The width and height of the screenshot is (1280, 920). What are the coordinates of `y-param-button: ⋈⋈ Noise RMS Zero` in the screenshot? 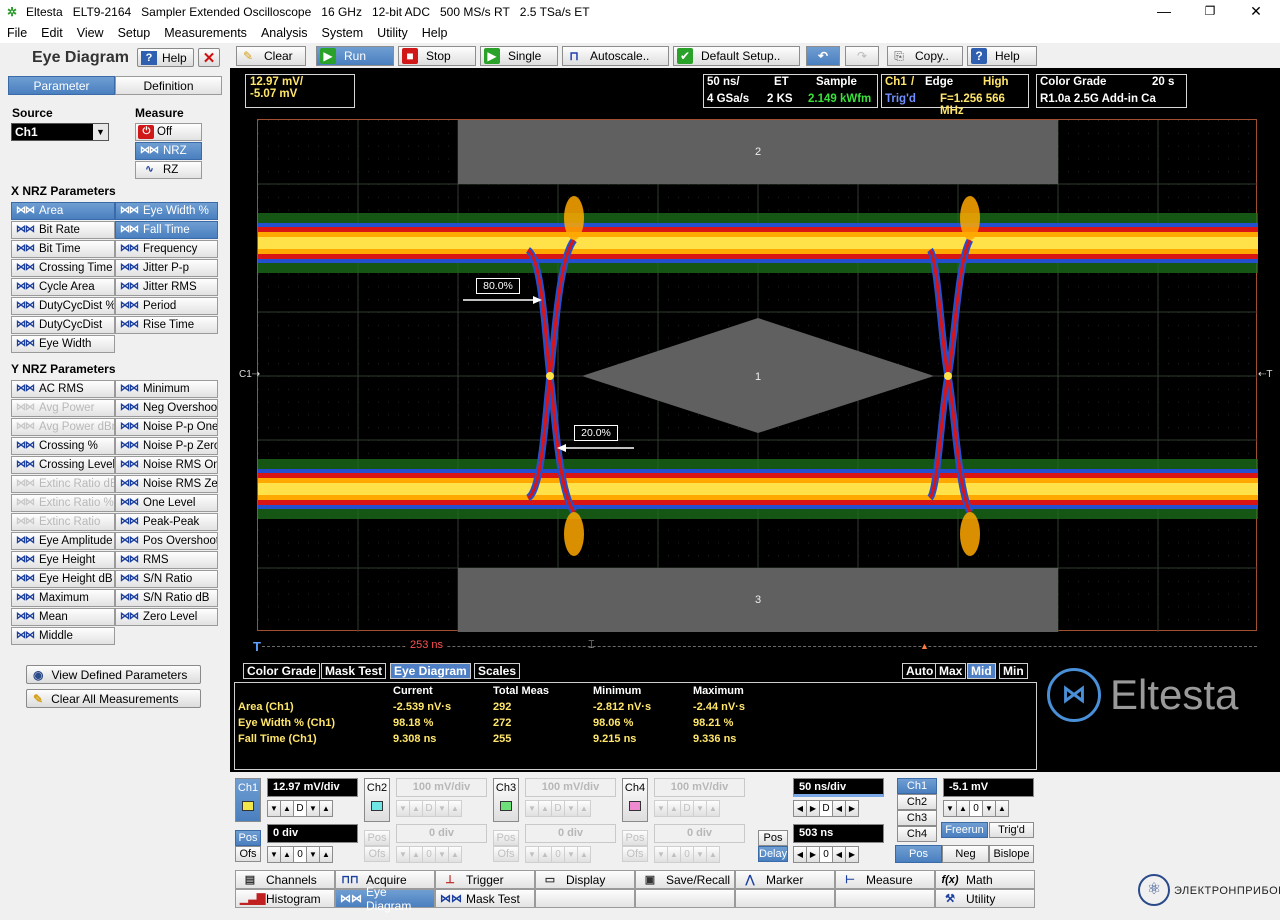 It's located at (166, 484).